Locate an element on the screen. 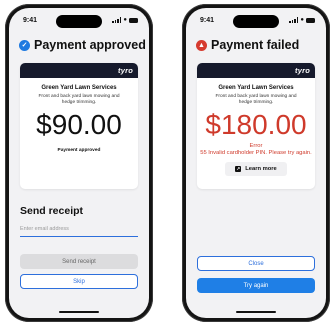 The height and width of the screenshot is (327, 335). send-receipt-button: Send receipt is located at coordinates (79, 261).